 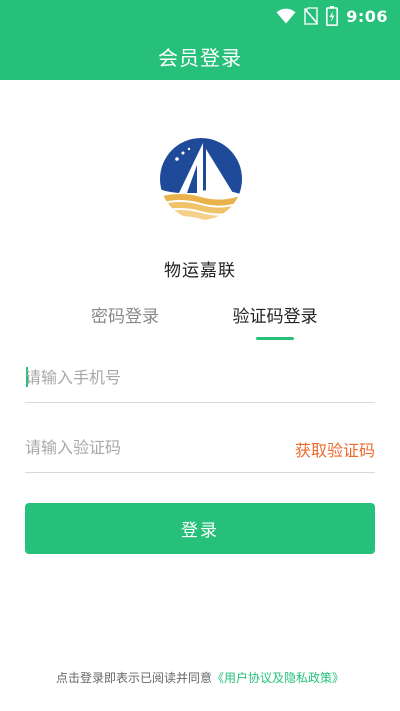 What do you see at coordinates (335, 449) in the screenshot?
I see `get-code-button: 获取验证码` at bounding box center [335, 449].